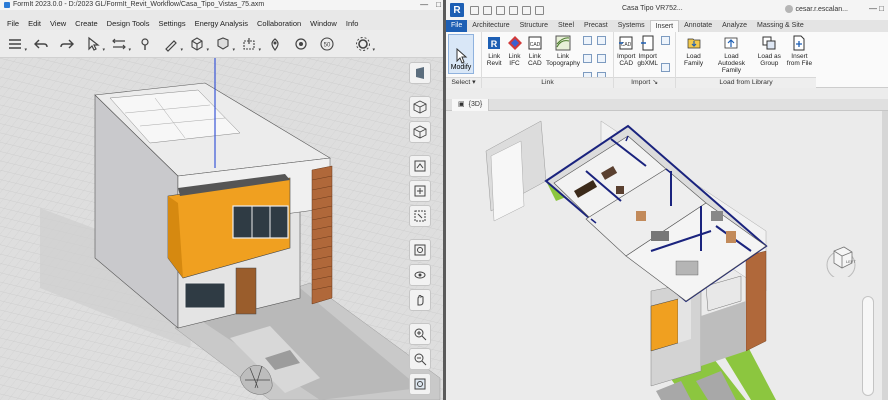  What do you see at coordinates (780, 26) in the screenshot?
I see `tab-massing-site: Massing & Site` at bounding box center [780, 26].